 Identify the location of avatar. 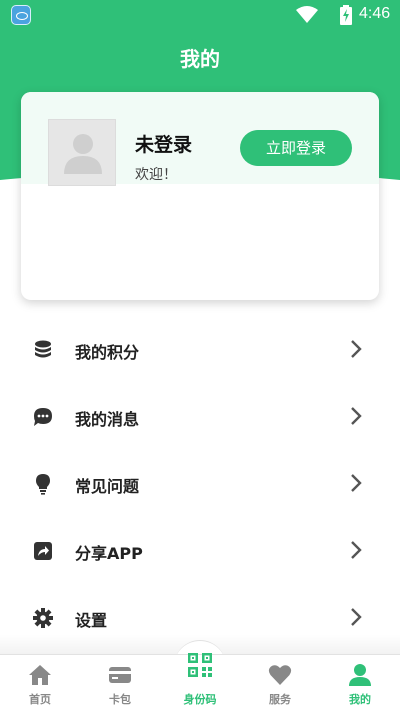
(82, 152).